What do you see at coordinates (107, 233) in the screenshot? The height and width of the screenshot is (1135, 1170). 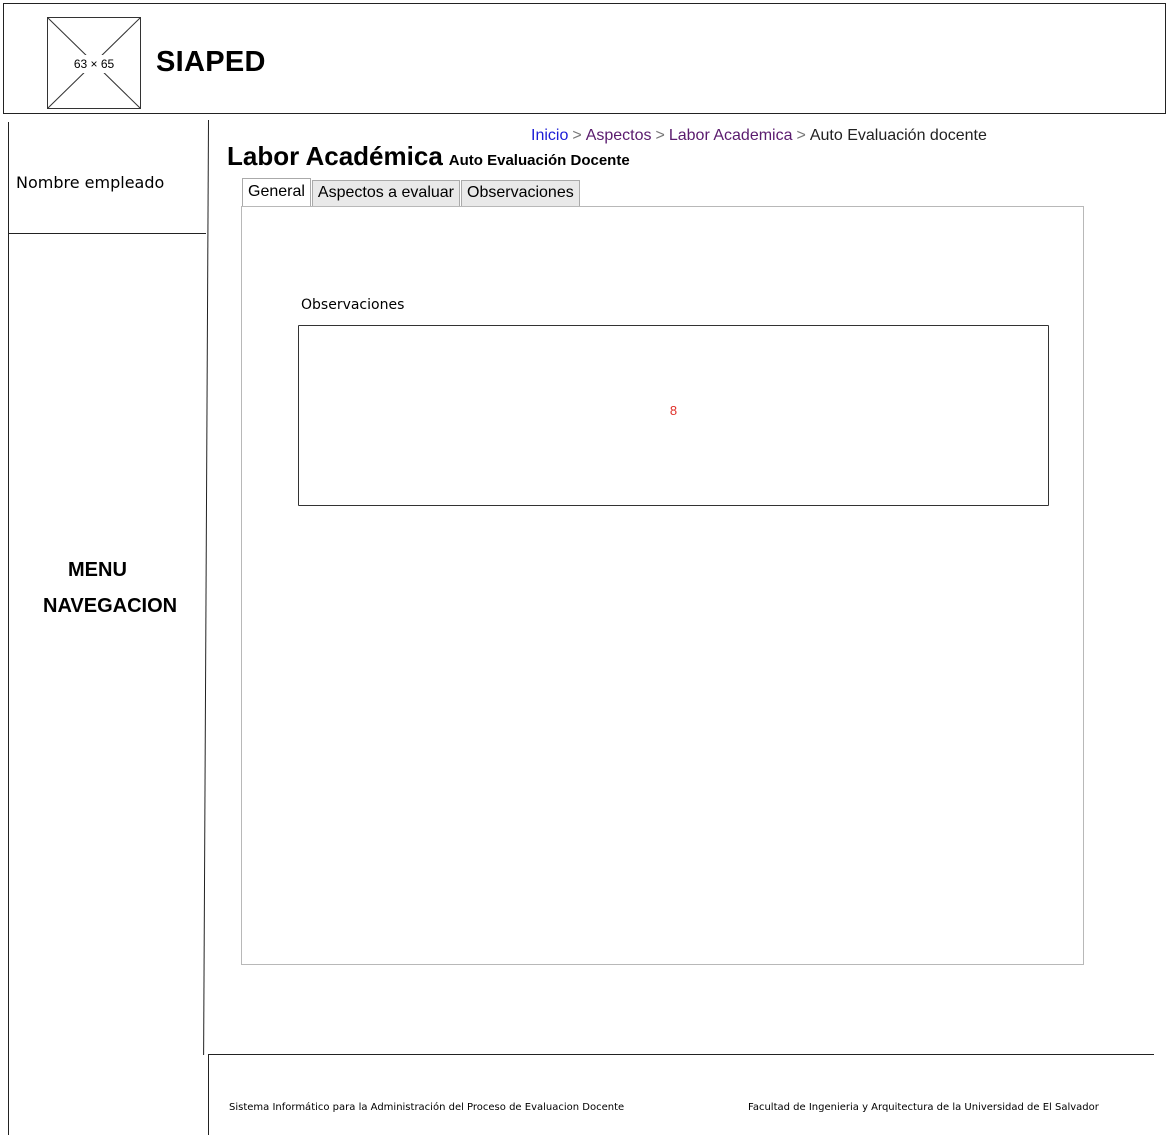 I see `sidebar-divider` at bounding box center [107, 233].